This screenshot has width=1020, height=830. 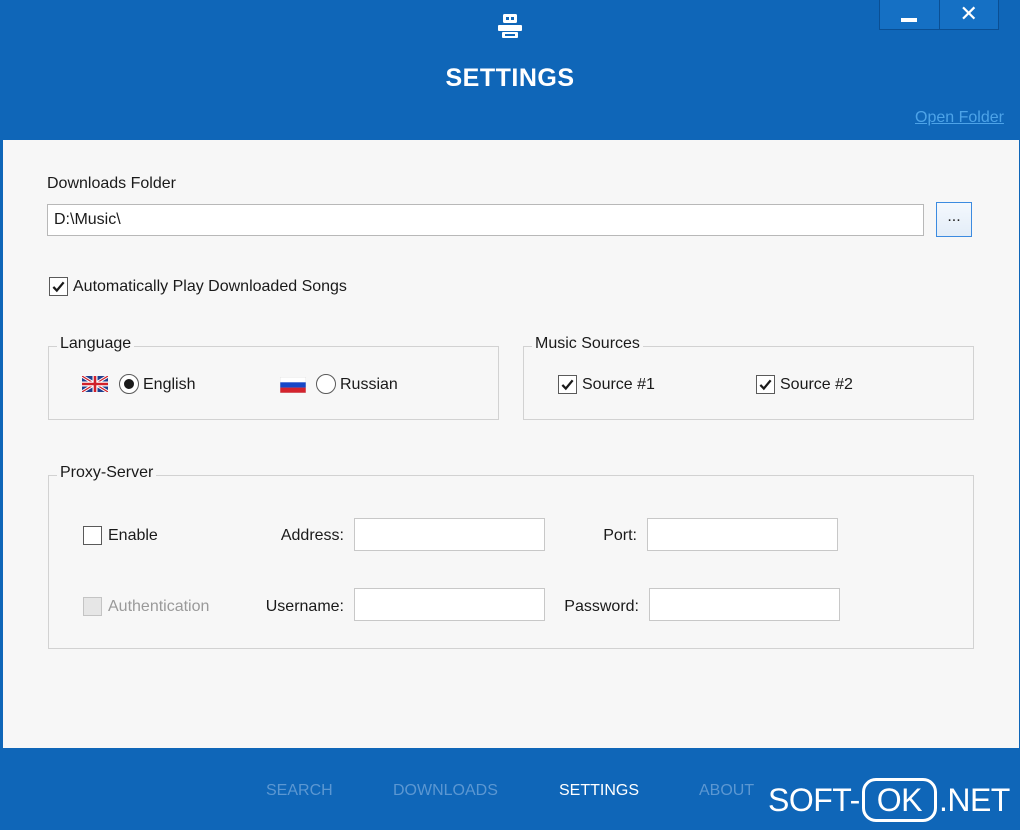 What do you see at coordinates (742, 534) in the screenshot?
I see `proxy-port-input` at bounding box center [742, 534].